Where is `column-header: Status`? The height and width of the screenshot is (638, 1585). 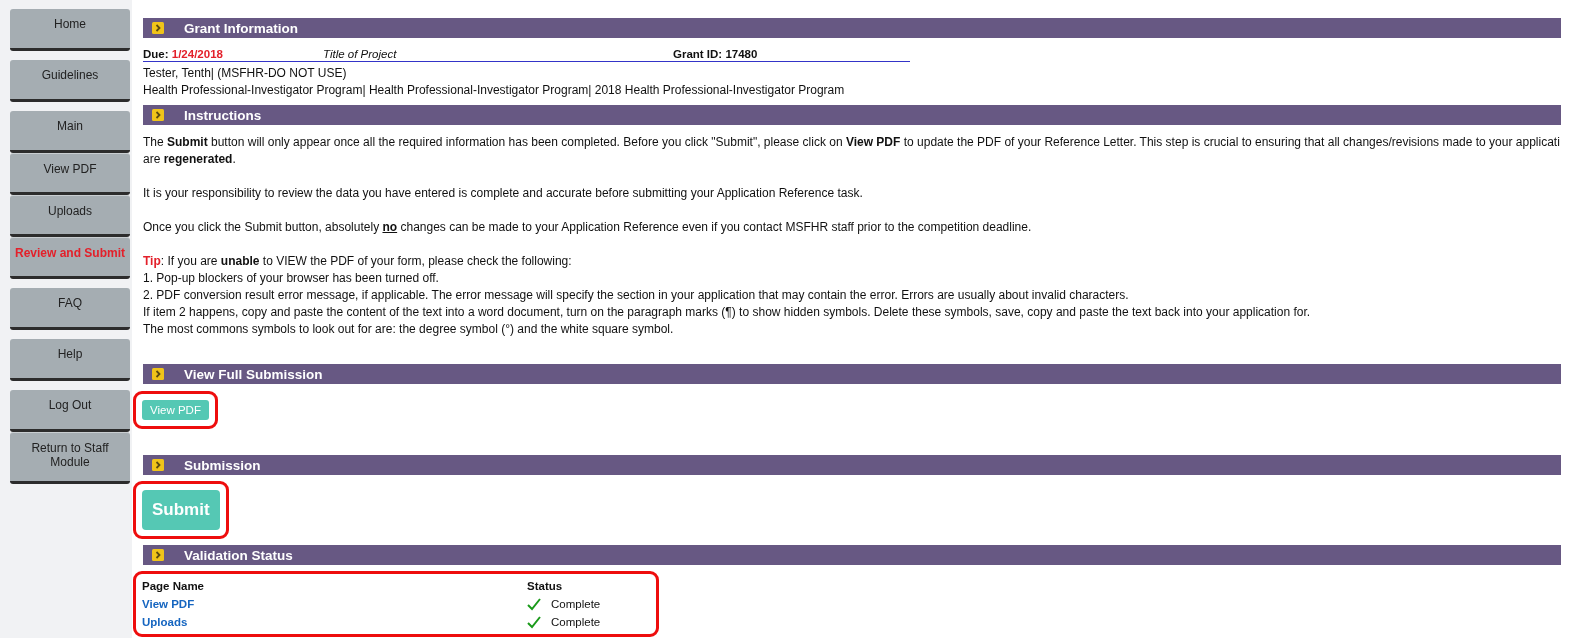
column-header: Status is located at coordinates (545, 586).